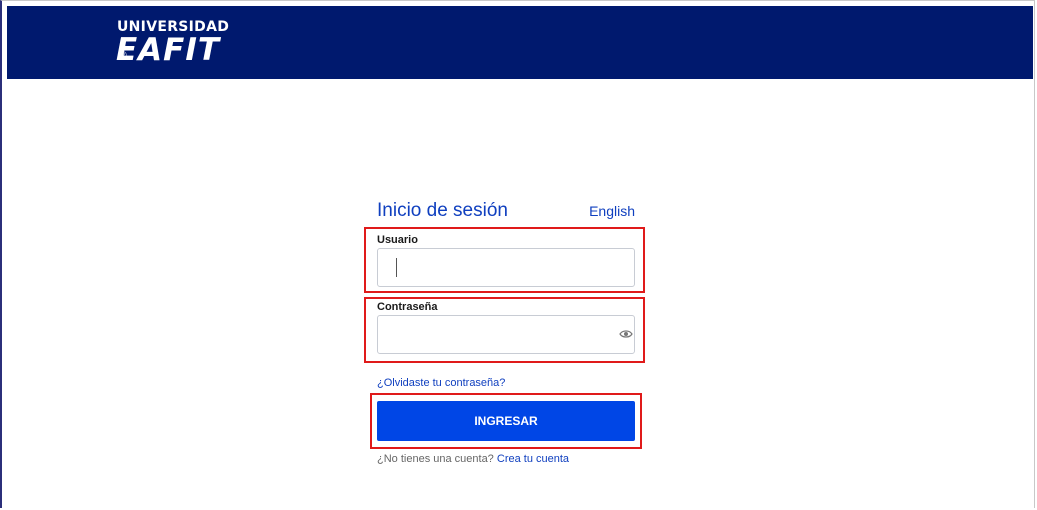  What do you see at coordinates (442, 210) in the screenshot?
I see `page-title: Inicio de sesión` at bounding box center [442, 210].